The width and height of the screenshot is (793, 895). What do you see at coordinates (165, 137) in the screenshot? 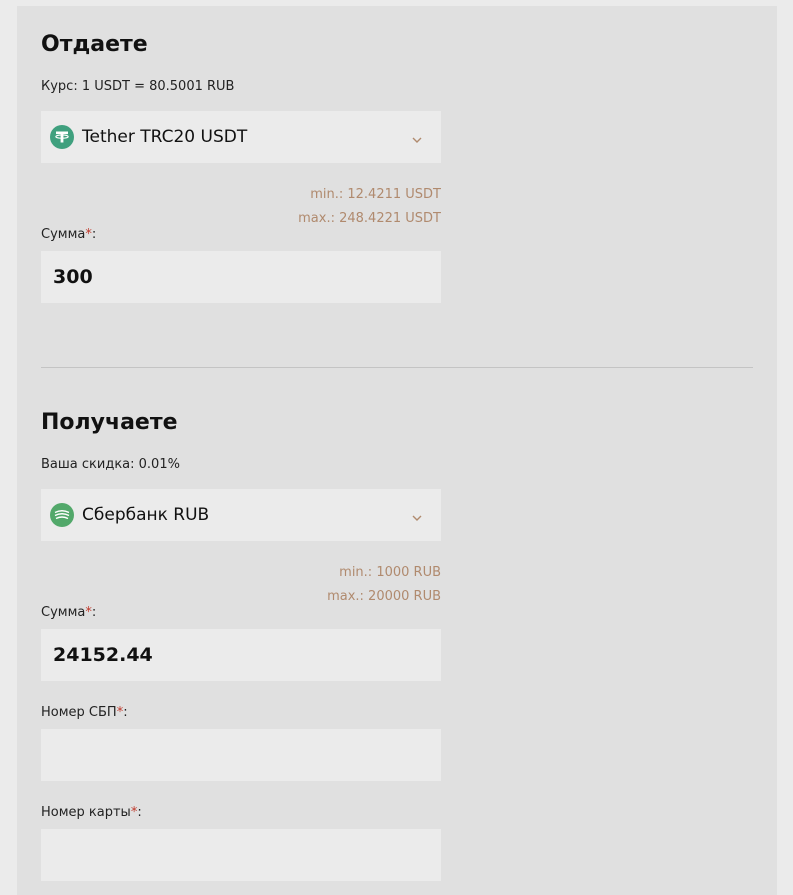
I see `give-currency-label: Tether TRC20 USDT` at bounding box center [165, 137].